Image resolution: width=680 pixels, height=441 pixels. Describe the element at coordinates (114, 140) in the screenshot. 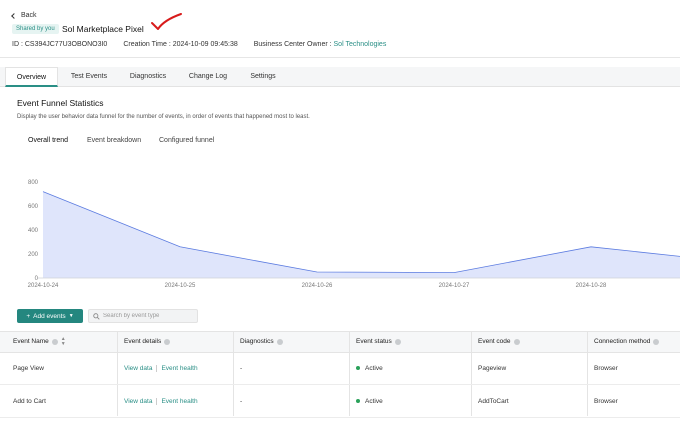

I see `subtab-event-breakdown: Event breakdown` at that location.